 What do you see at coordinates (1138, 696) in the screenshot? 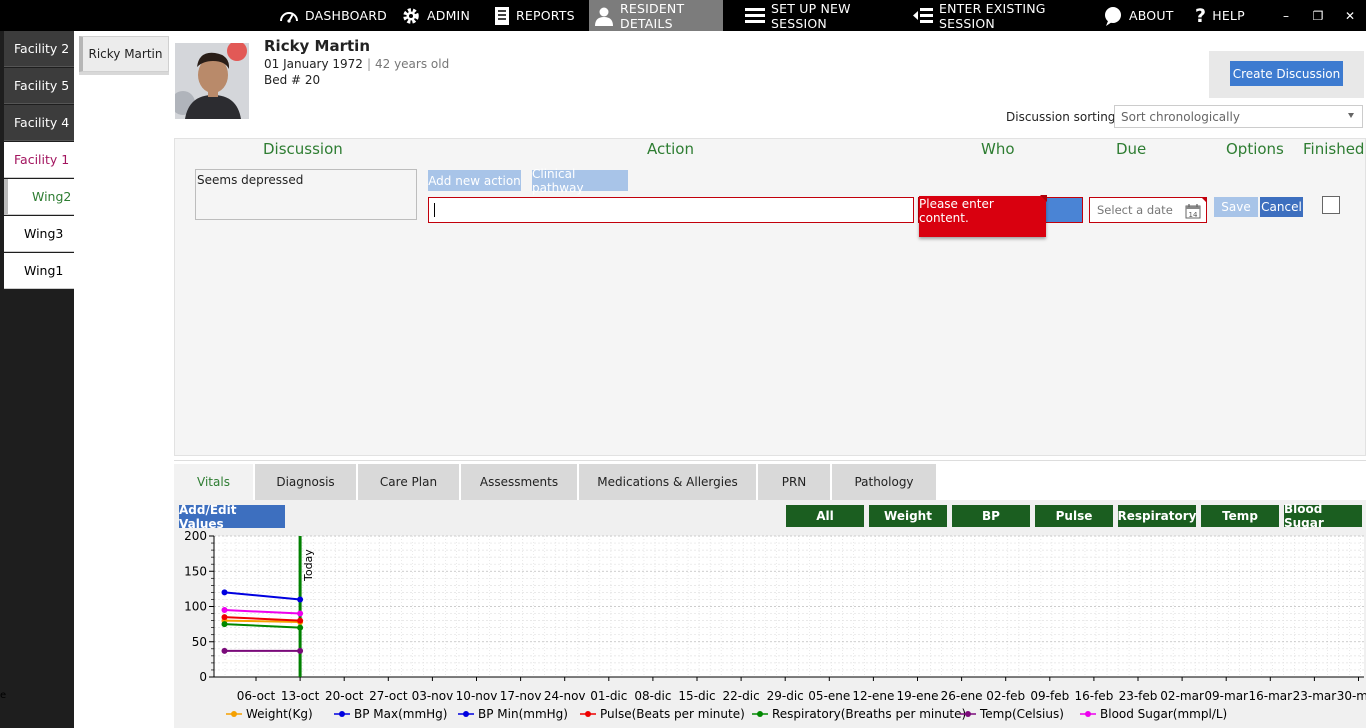
I see `x-tick-label: 23-feb` at bounding box center [1138, 696].